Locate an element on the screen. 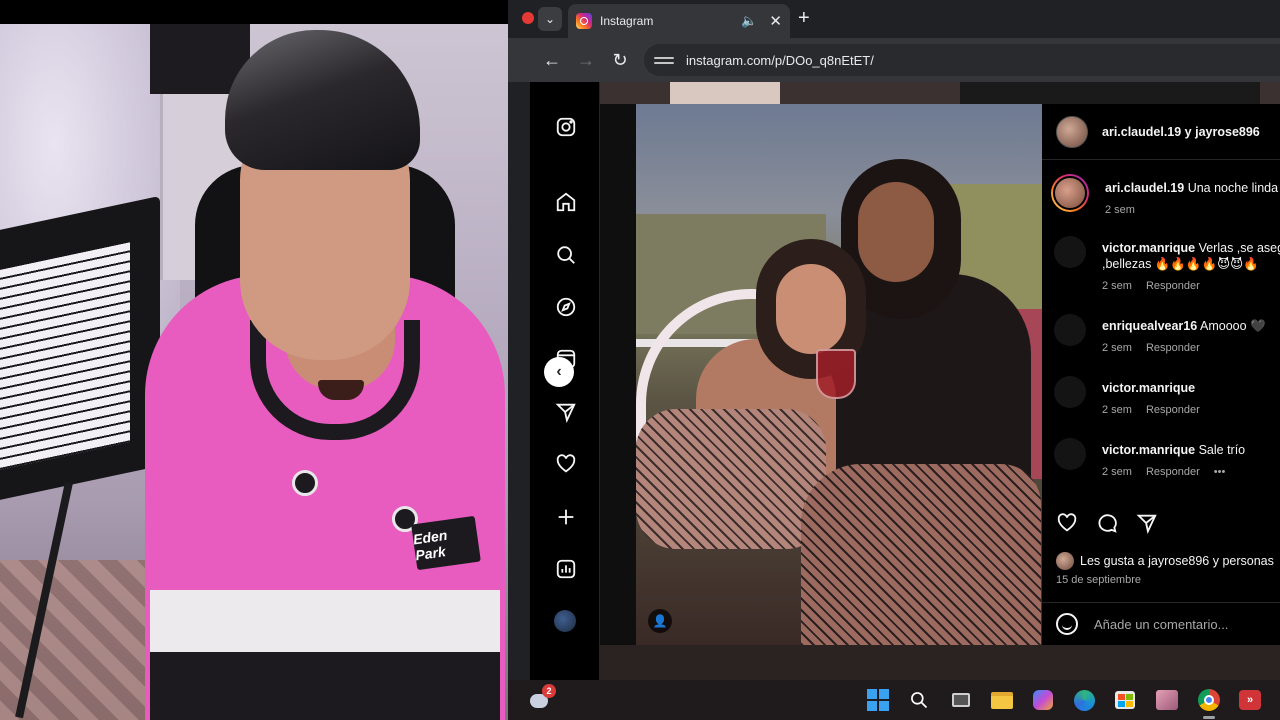  chrome-icon is located at coordinates (1209, 700).